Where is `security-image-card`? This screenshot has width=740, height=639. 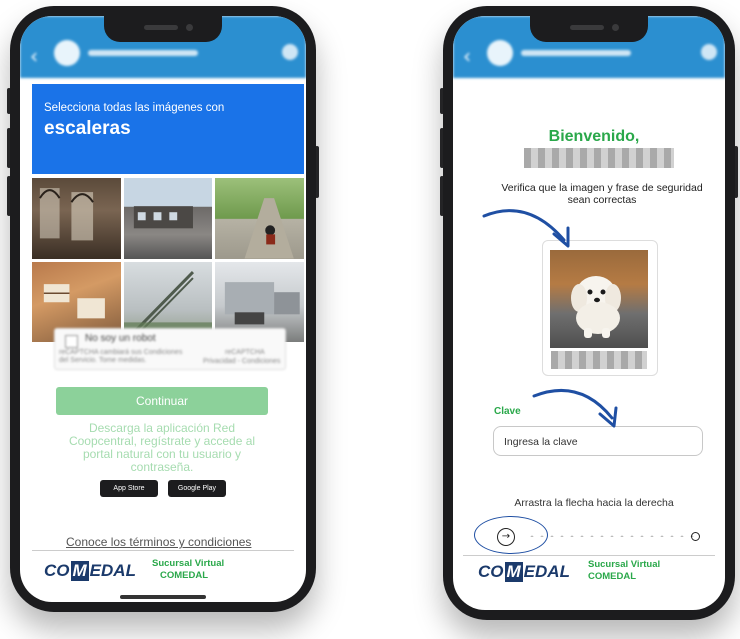 security-image-card is located at coordinates (600, 308).